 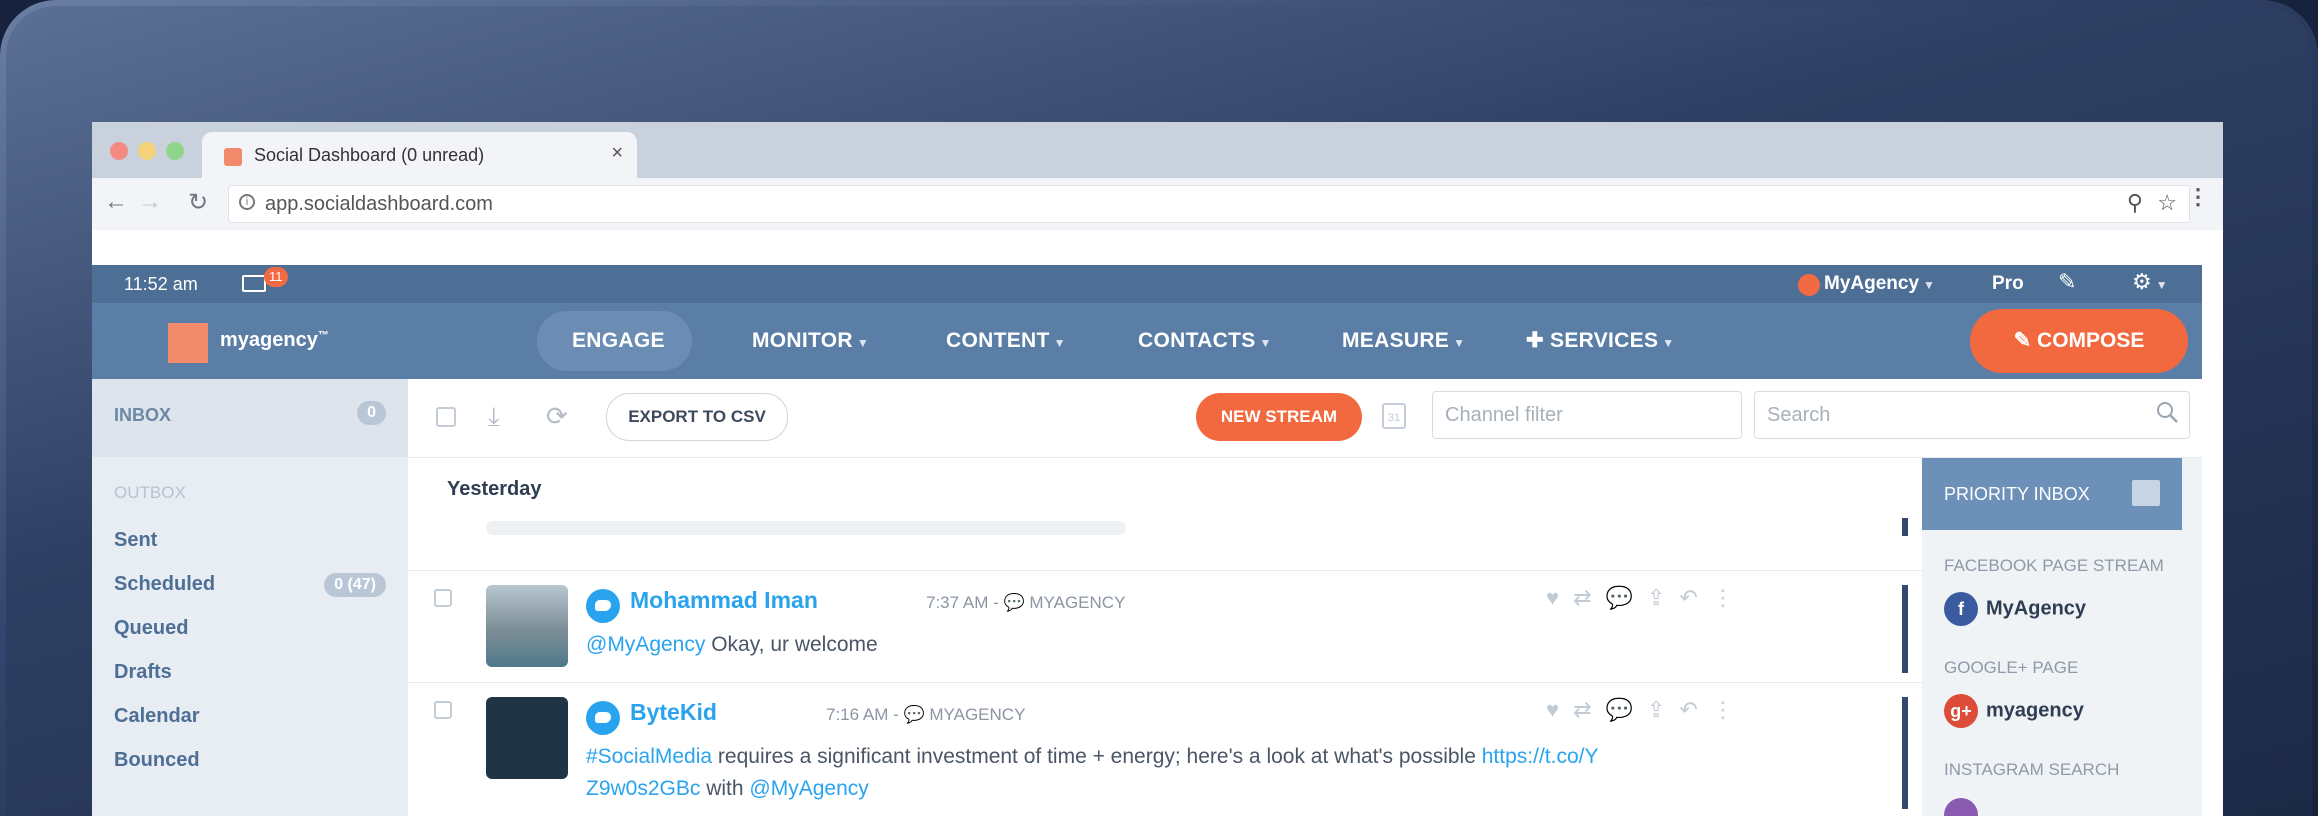 What do you see at coordinates (1504, 415) in the screenshot?
I see `channel-filter-placeholder: Channel filter` at bounding box center [1504, 415].